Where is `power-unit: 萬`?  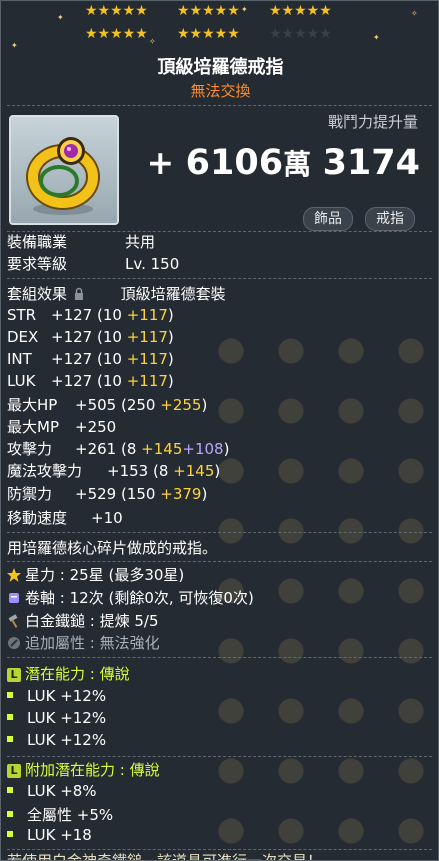
power-unit: 萬 is located at coordinates (297, 164).